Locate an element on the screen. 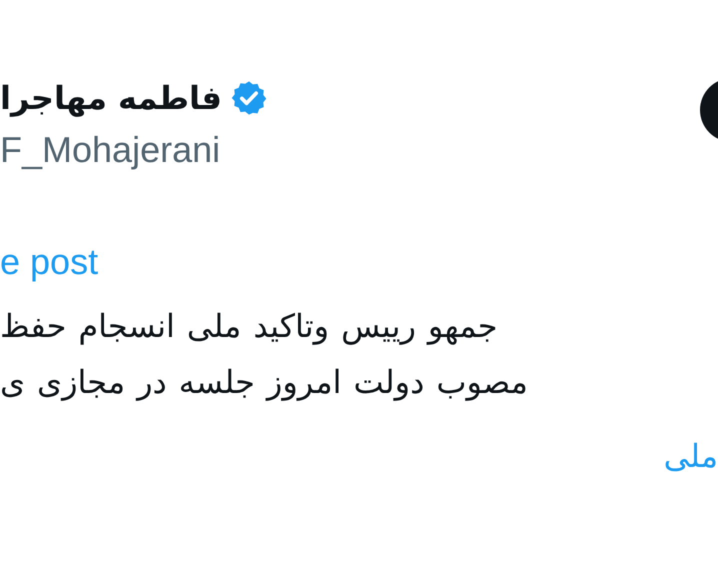 The width and height of the screenshot is (718, 574). author-name: فاطمه مهاجرا is located at coordinates (111, 98).